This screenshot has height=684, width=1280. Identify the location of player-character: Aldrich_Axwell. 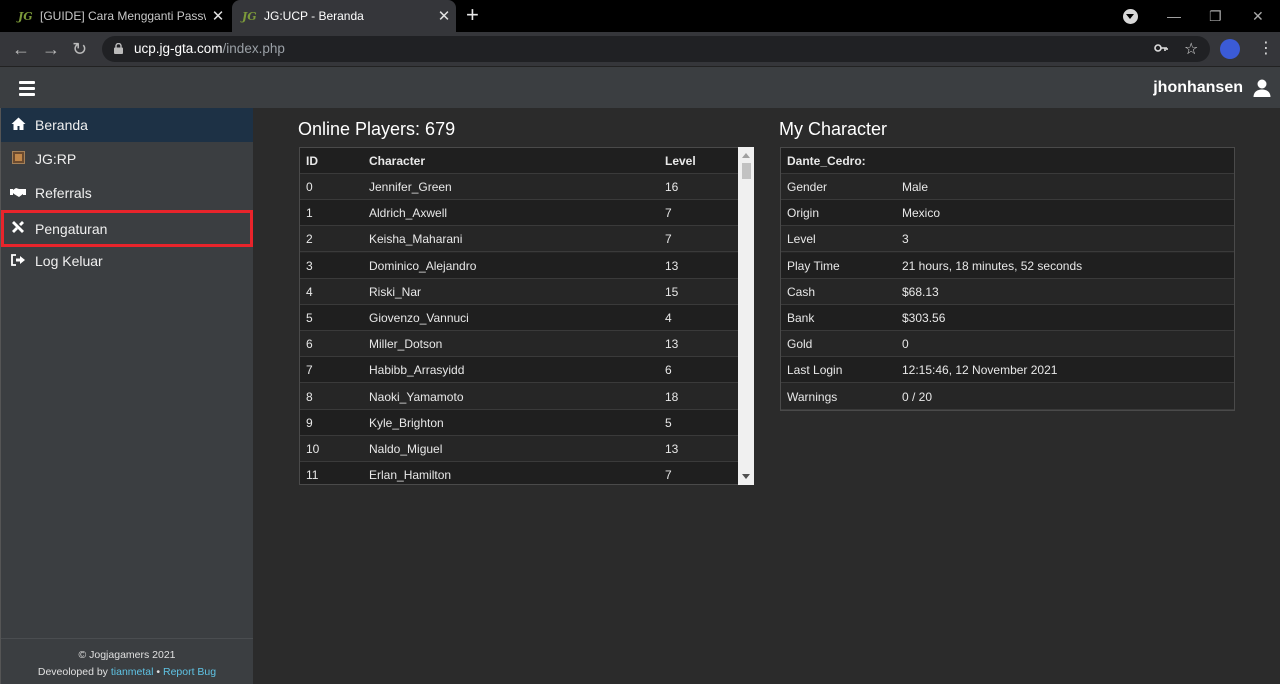
(408, 213).